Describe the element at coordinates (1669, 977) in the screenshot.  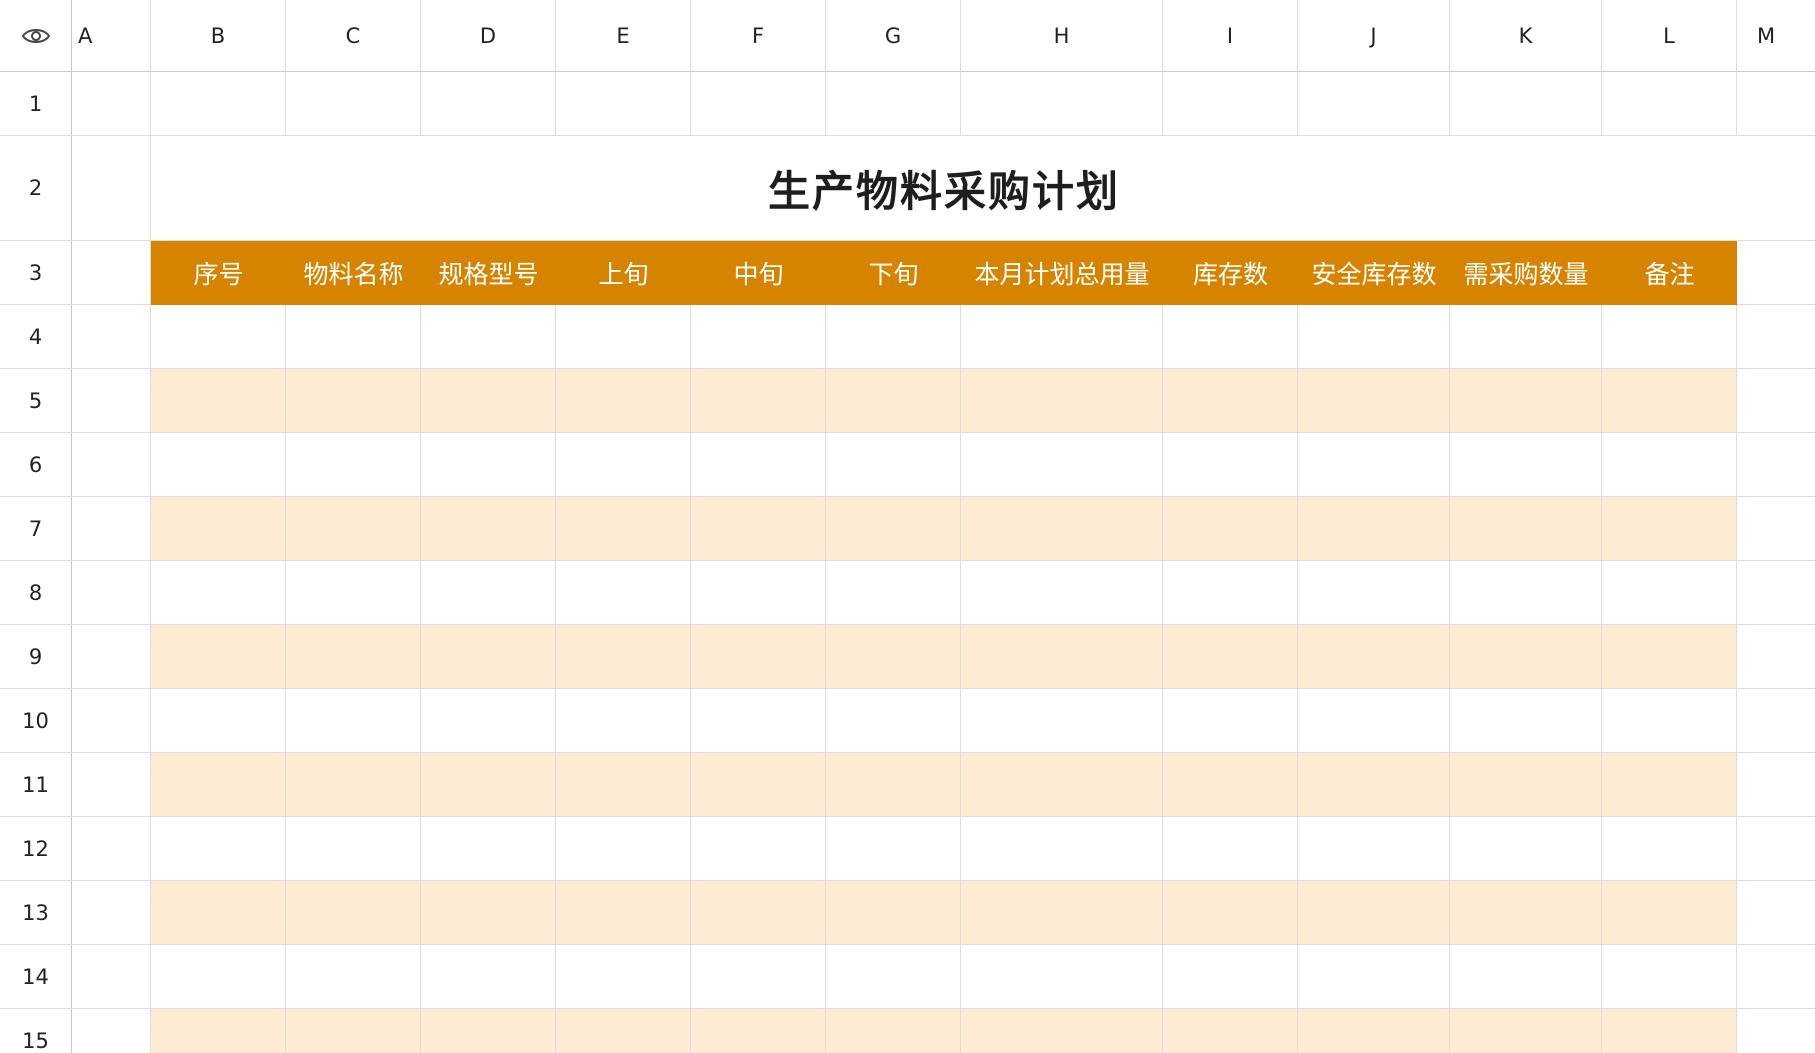
I see `cell-l14` at that location.